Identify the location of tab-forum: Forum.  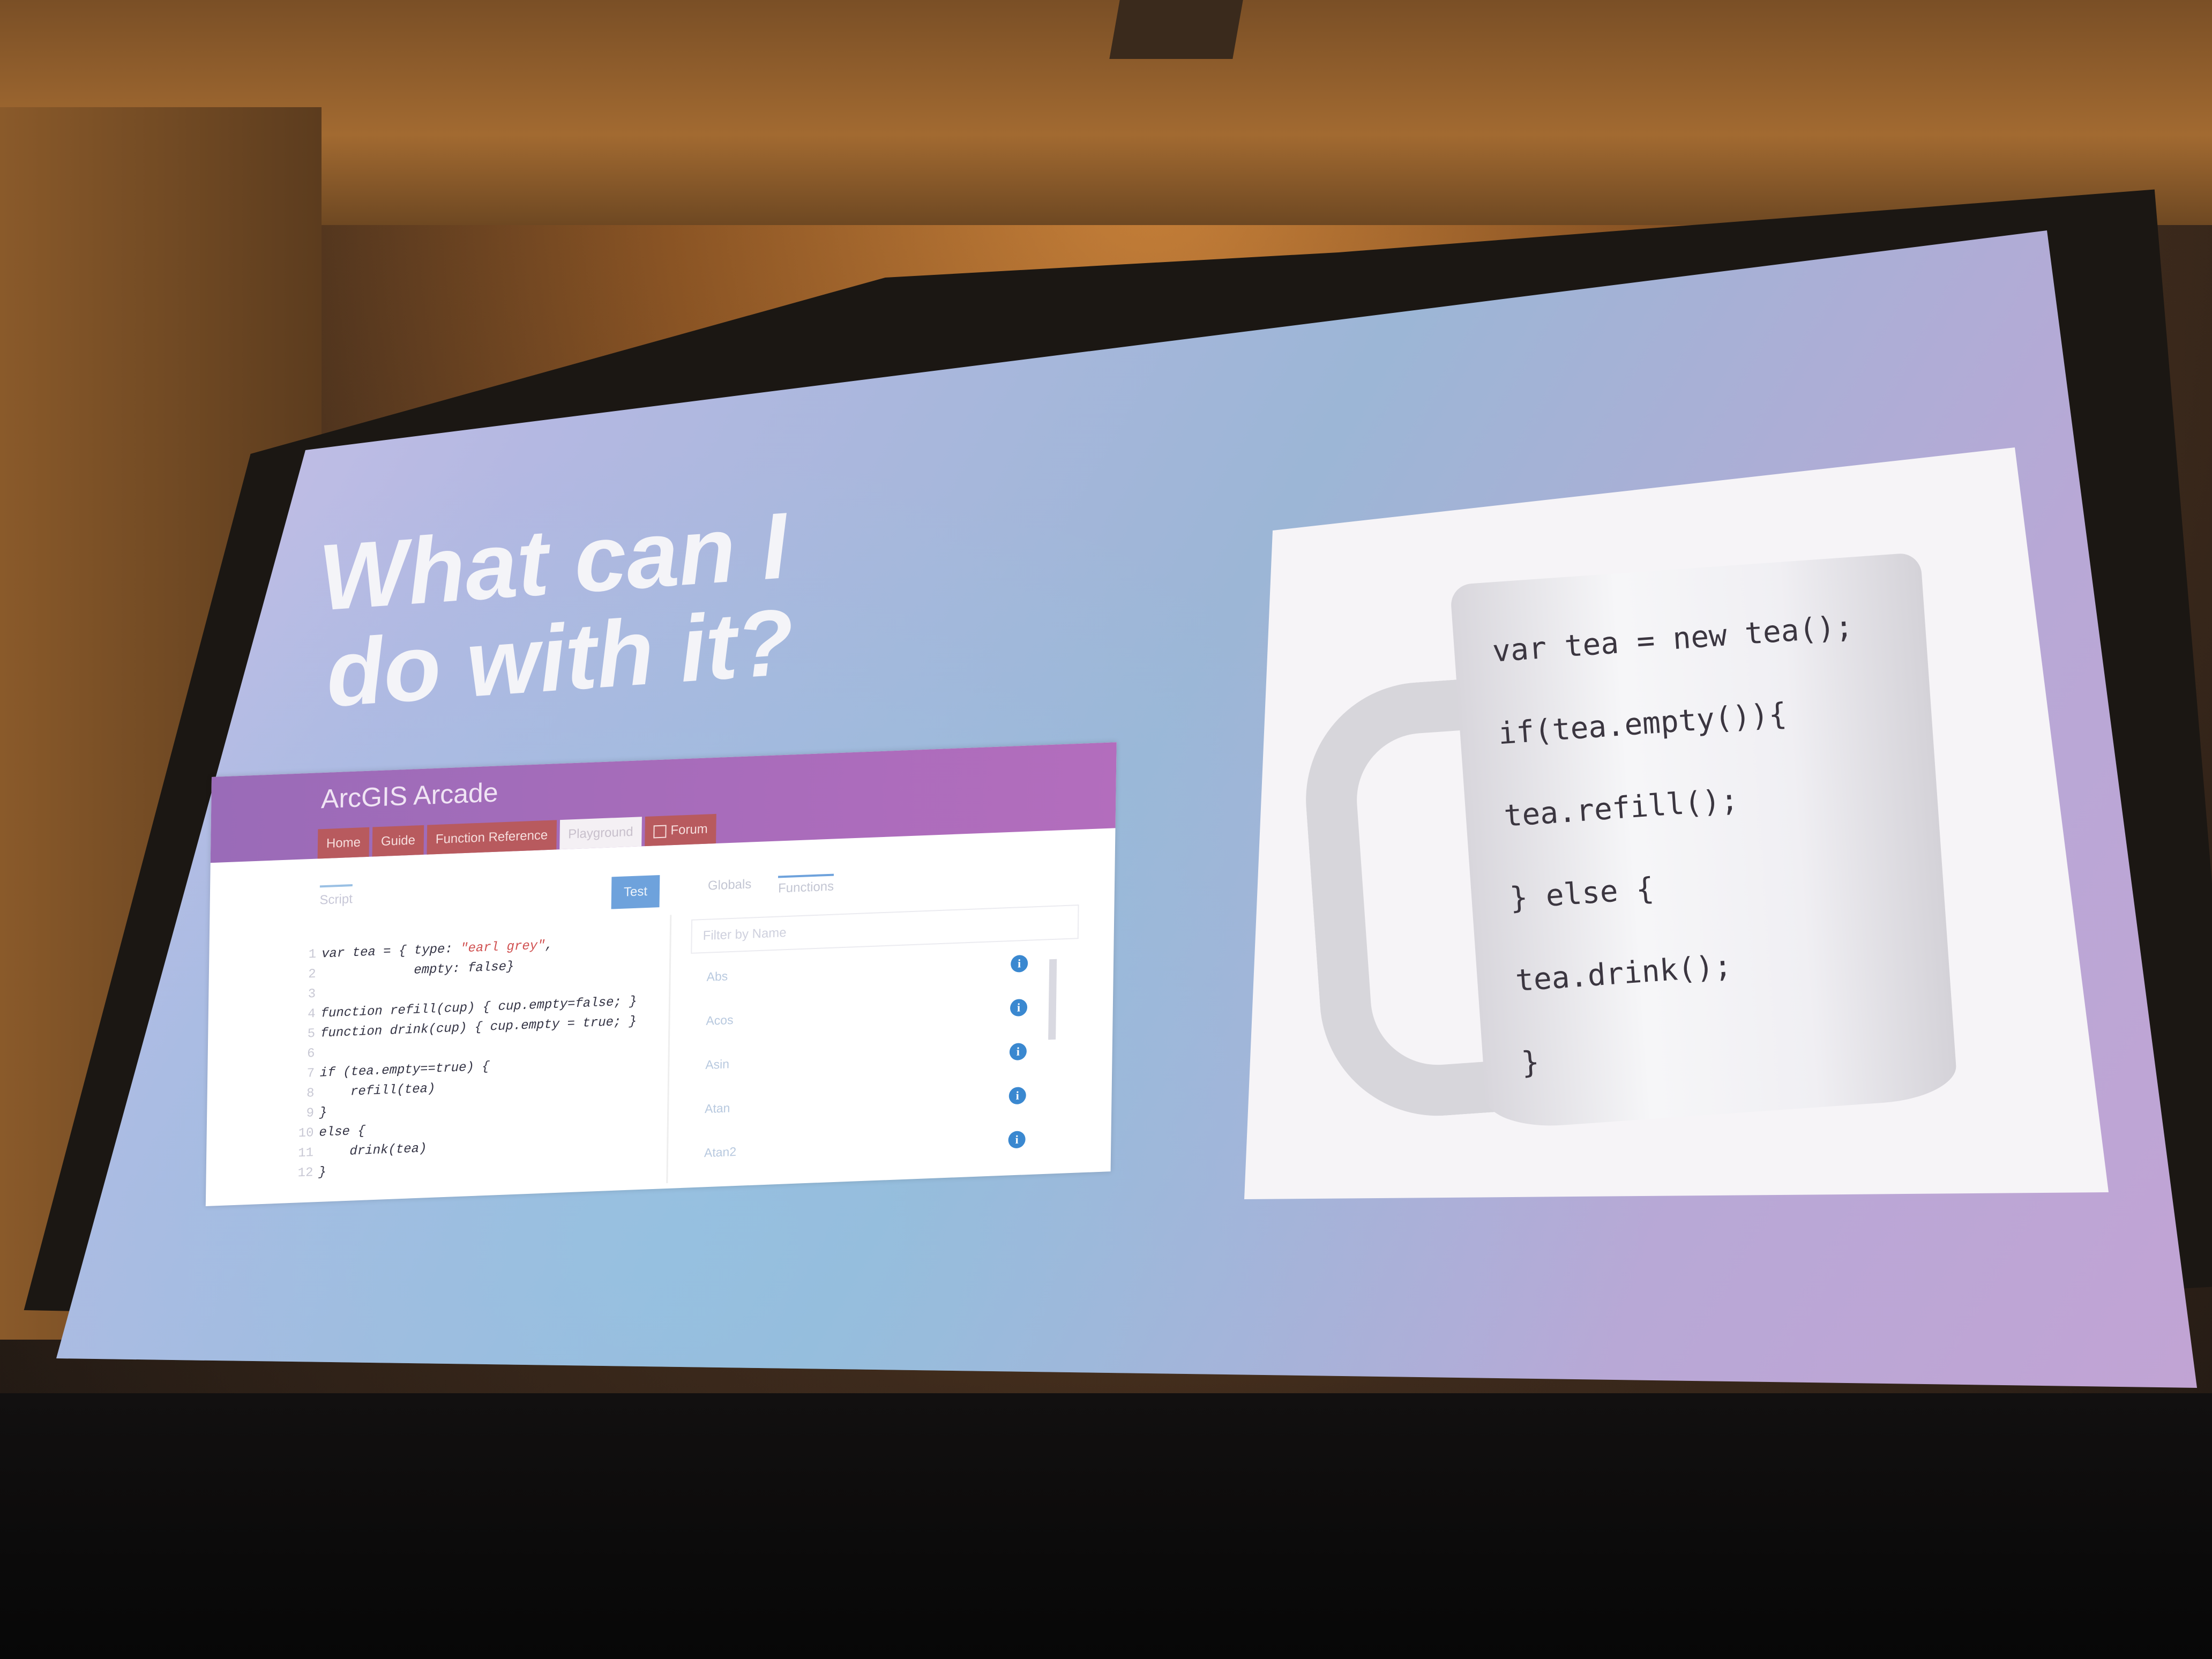
(681, 830).